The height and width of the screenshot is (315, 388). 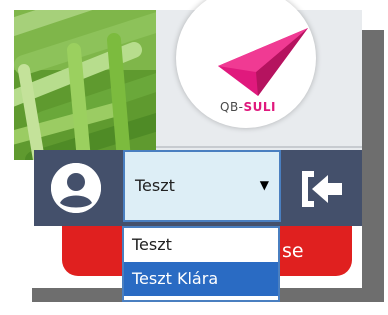 I want to click on logout-button, so click(x=323, y=189).